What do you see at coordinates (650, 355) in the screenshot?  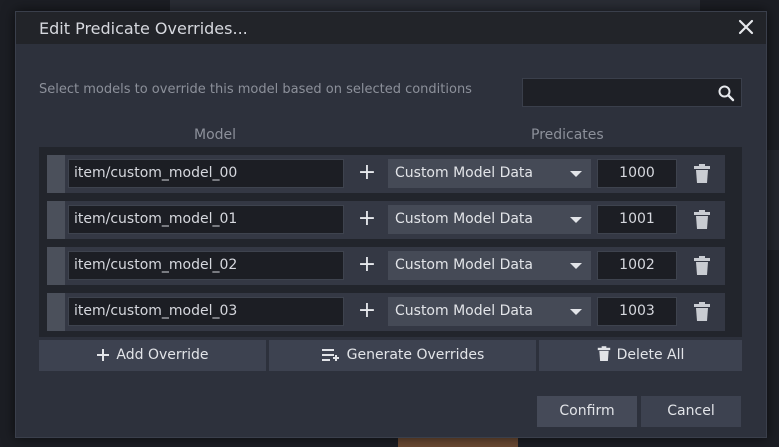 I see `delete-all-label: Delete All` at bounding box center [650, 355].